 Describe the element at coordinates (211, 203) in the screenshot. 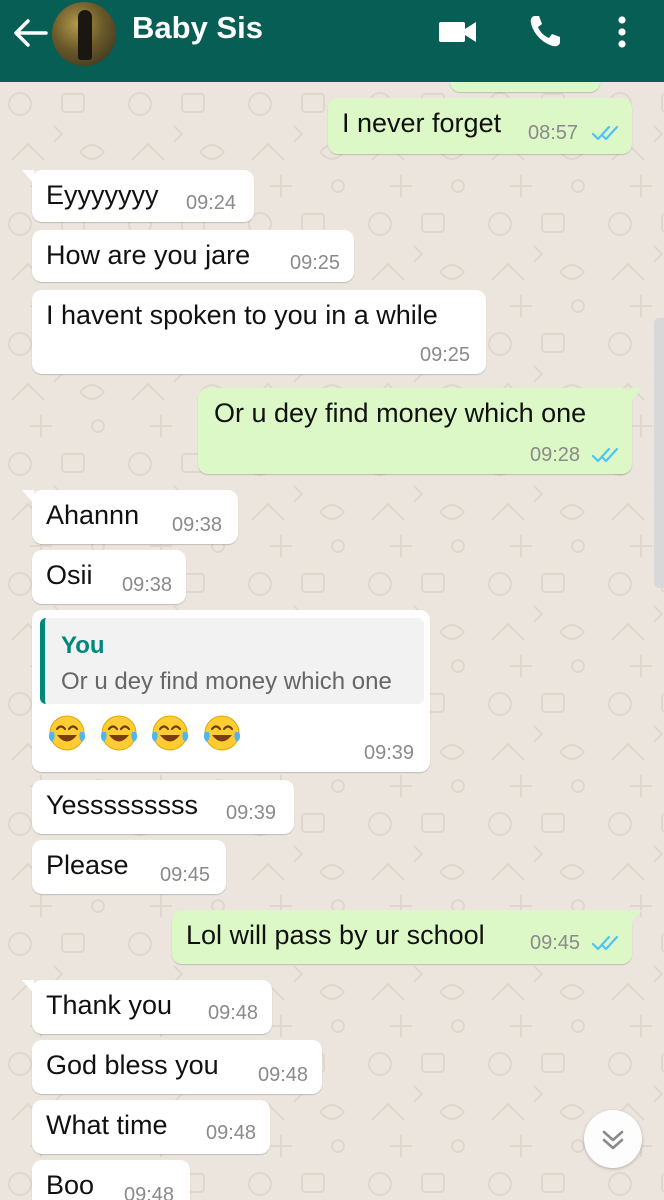

I see `message-time: 09:24` at that location.